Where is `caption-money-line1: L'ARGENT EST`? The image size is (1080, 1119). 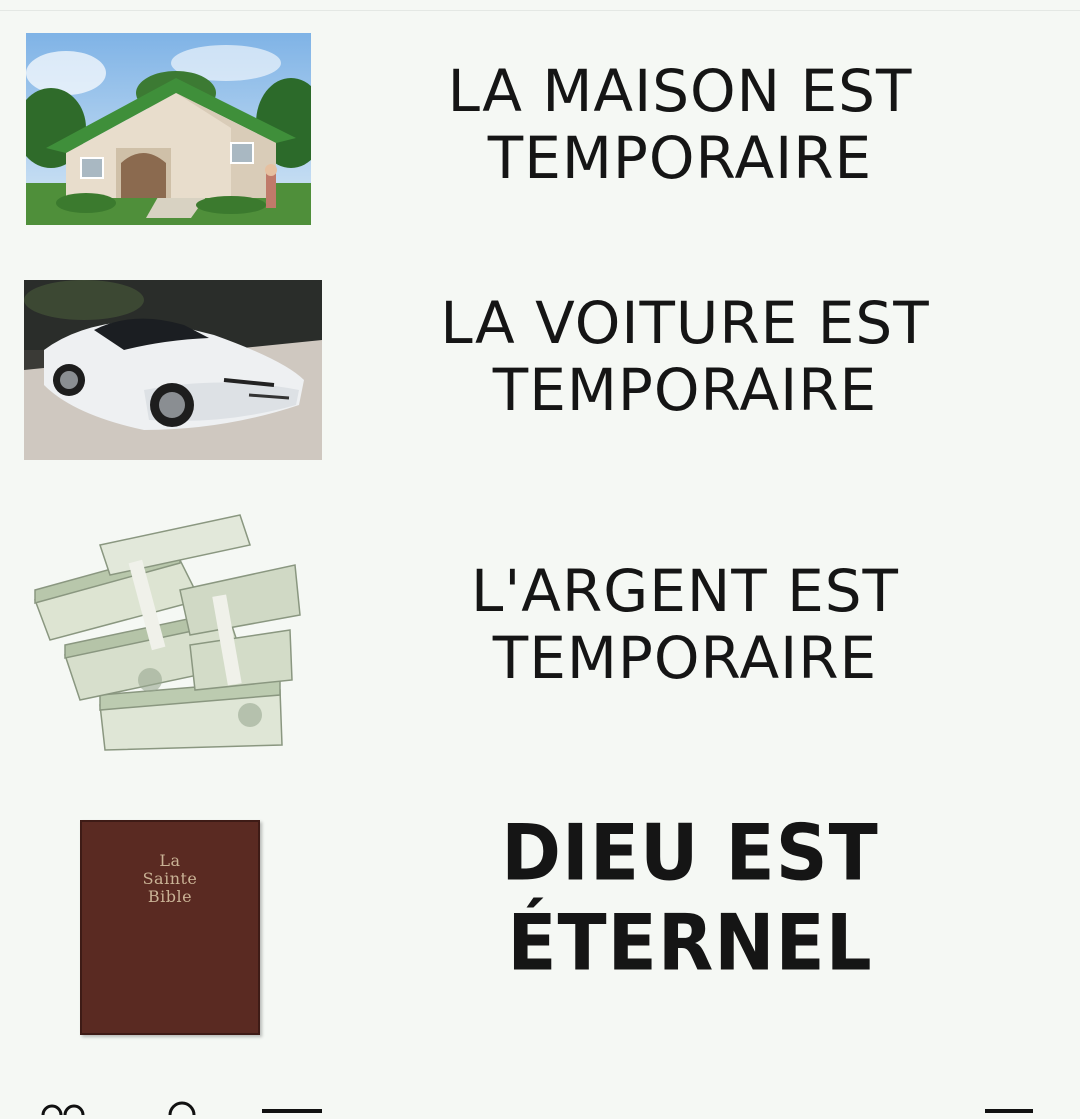 caption-money-line1: L'ARGENT EST is located at coordinates (685, 591).